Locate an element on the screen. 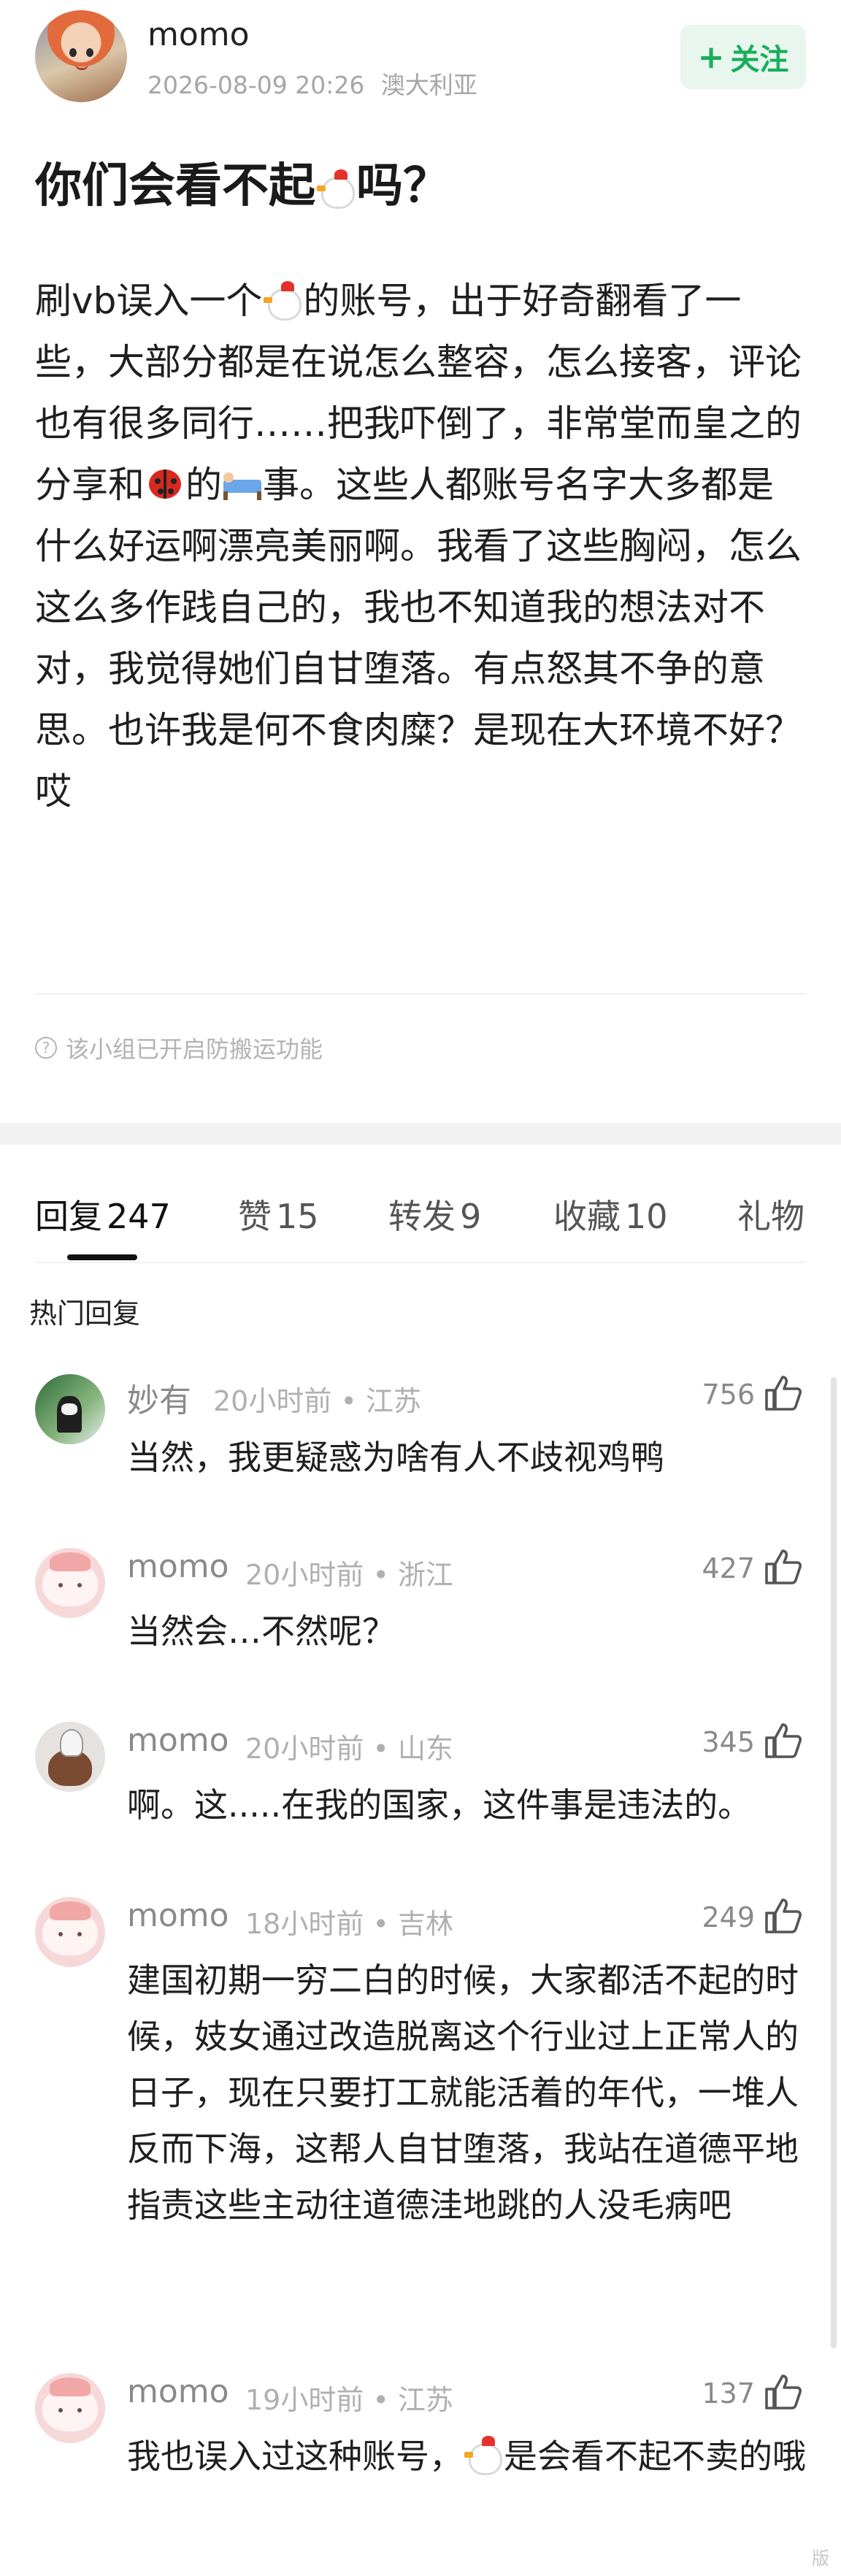 This screenshot has width=841, height=2576. follow-button-label: 关注 is located at coordinates (759, 60).